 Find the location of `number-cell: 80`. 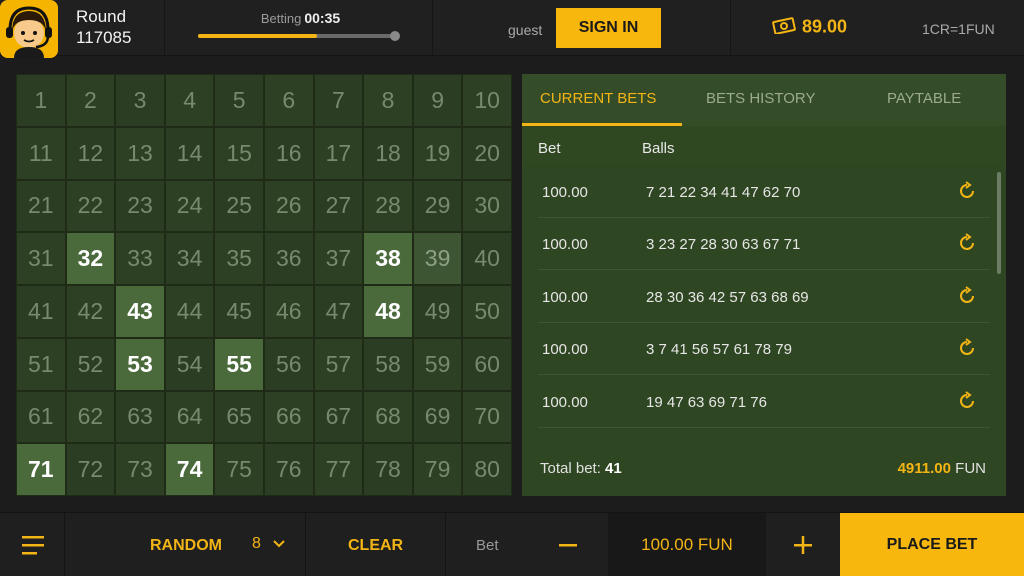

number-cell: 80 is located at coordinates (487, 469).